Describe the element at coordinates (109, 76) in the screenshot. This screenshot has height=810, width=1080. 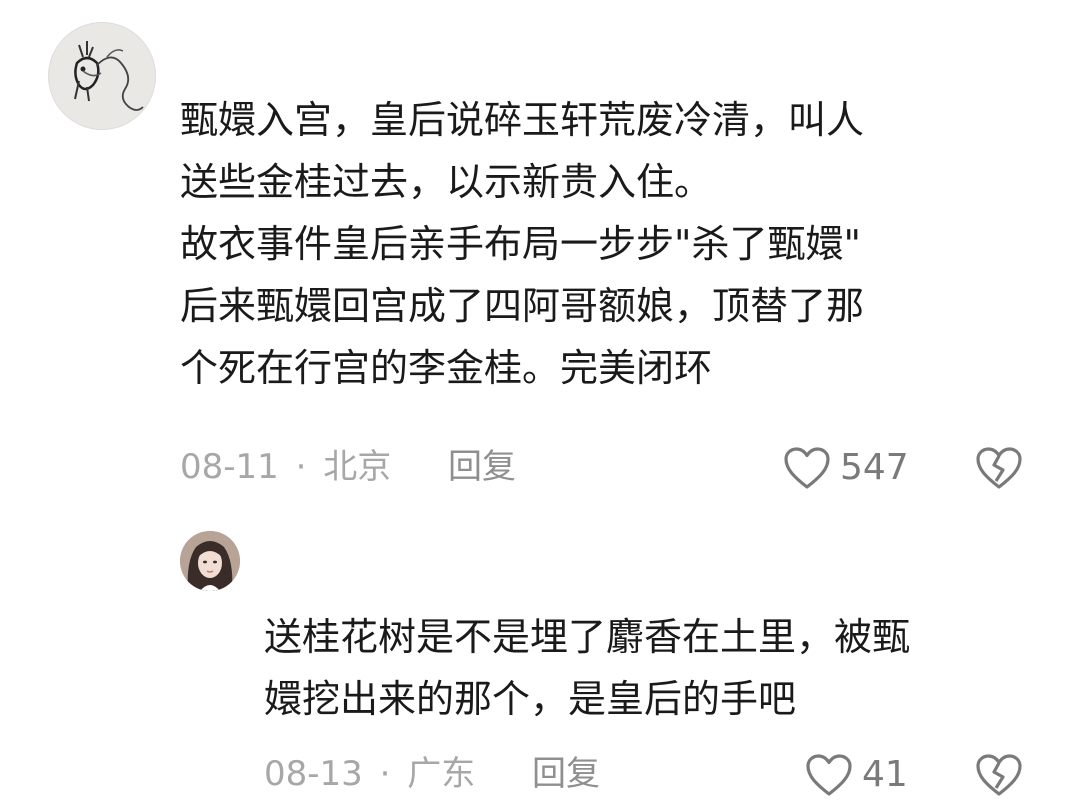
I see `dragon-sketch-icon` at that location.